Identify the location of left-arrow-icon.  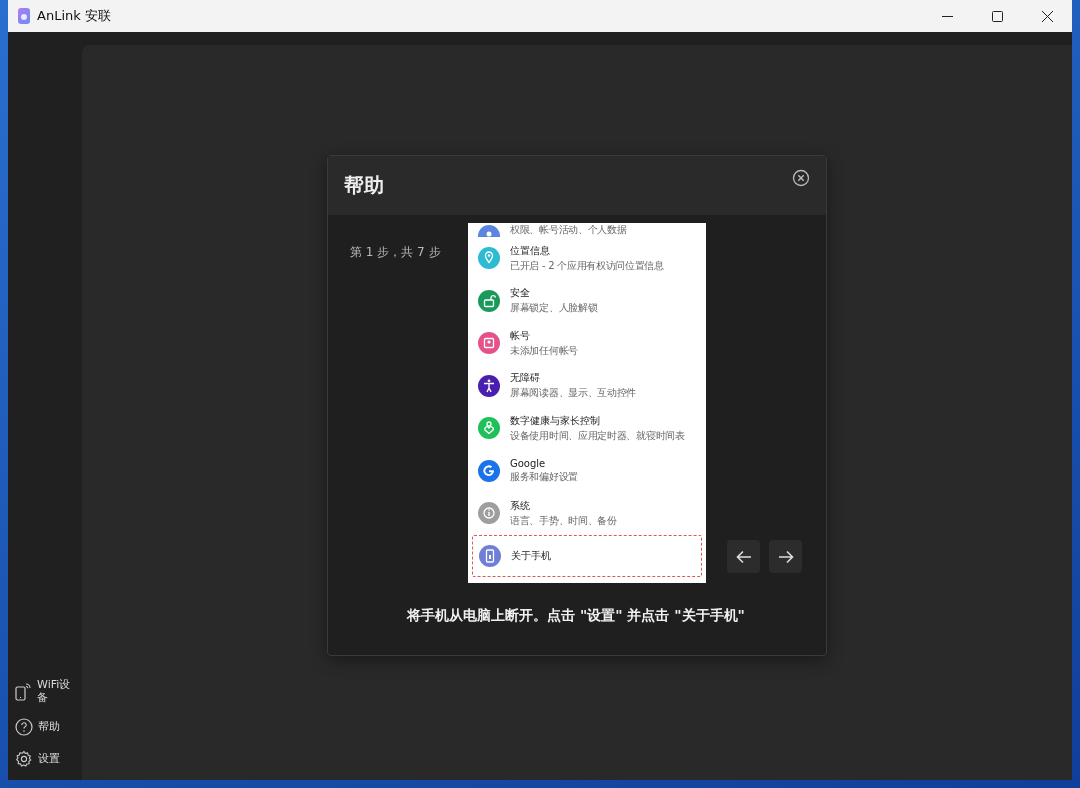
(743, 556).